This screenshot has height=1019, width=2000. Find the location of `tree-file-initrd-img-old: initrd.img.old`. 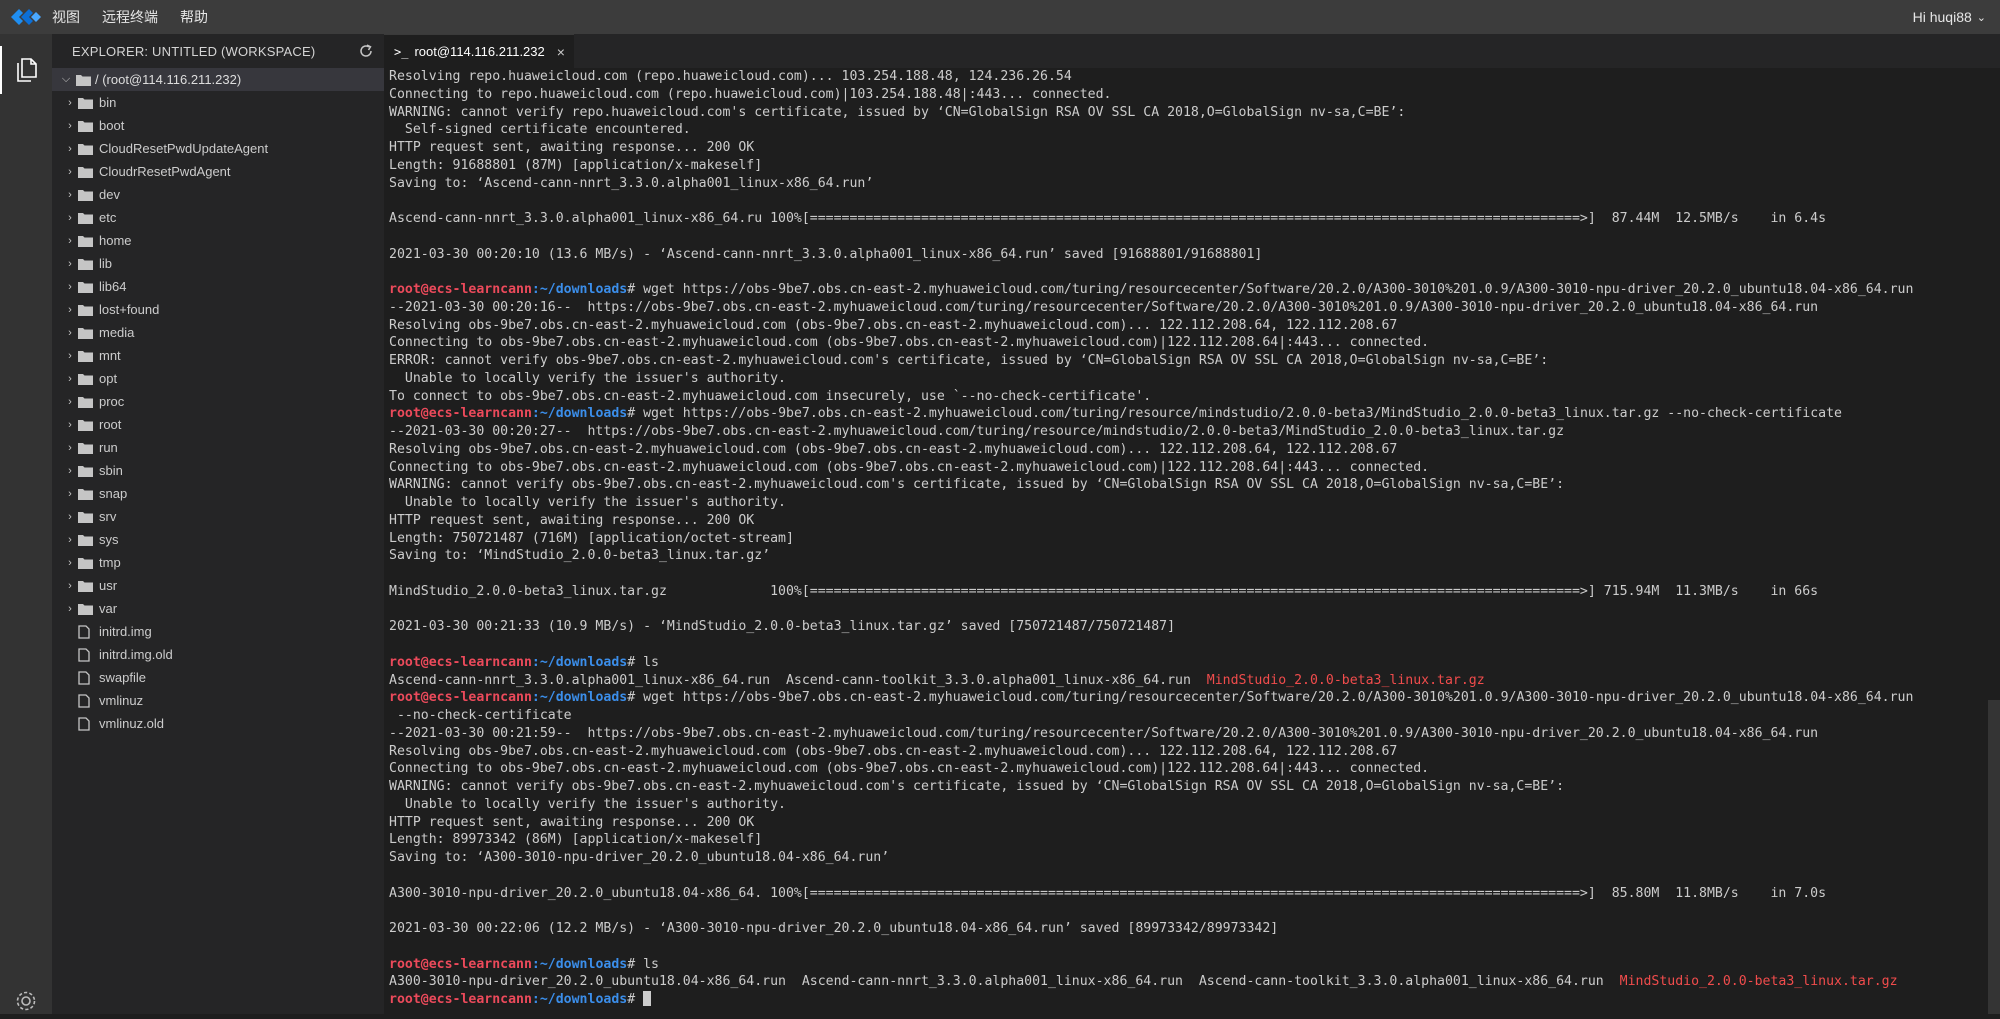

tree-file-initrd-img-old: initrd.img.old is located at coordinates (218, 654).